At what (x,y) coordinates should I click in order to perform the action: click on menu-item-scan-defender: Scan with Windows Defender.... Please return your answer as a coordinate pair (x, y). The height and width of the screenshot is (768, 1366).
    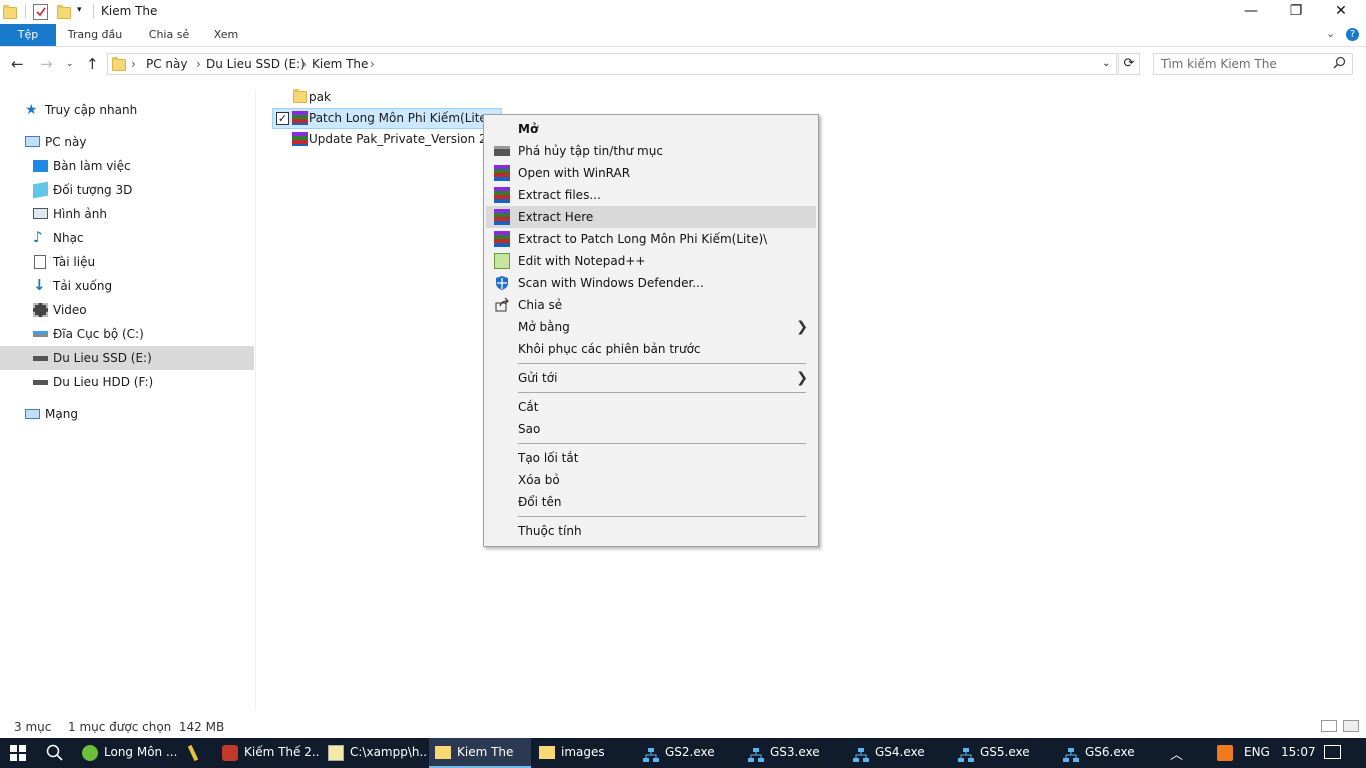
    Looking at the image, I should click on (651, 283).